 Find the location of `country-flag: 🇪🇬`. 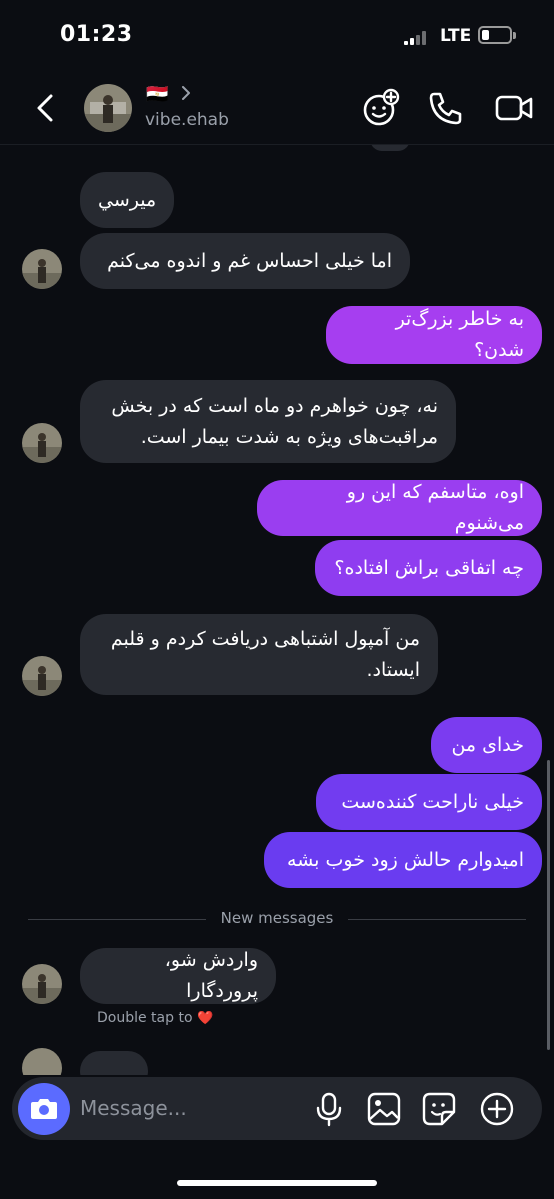

country-flag: 🇪🇬 is located at coordinates (157, 94).